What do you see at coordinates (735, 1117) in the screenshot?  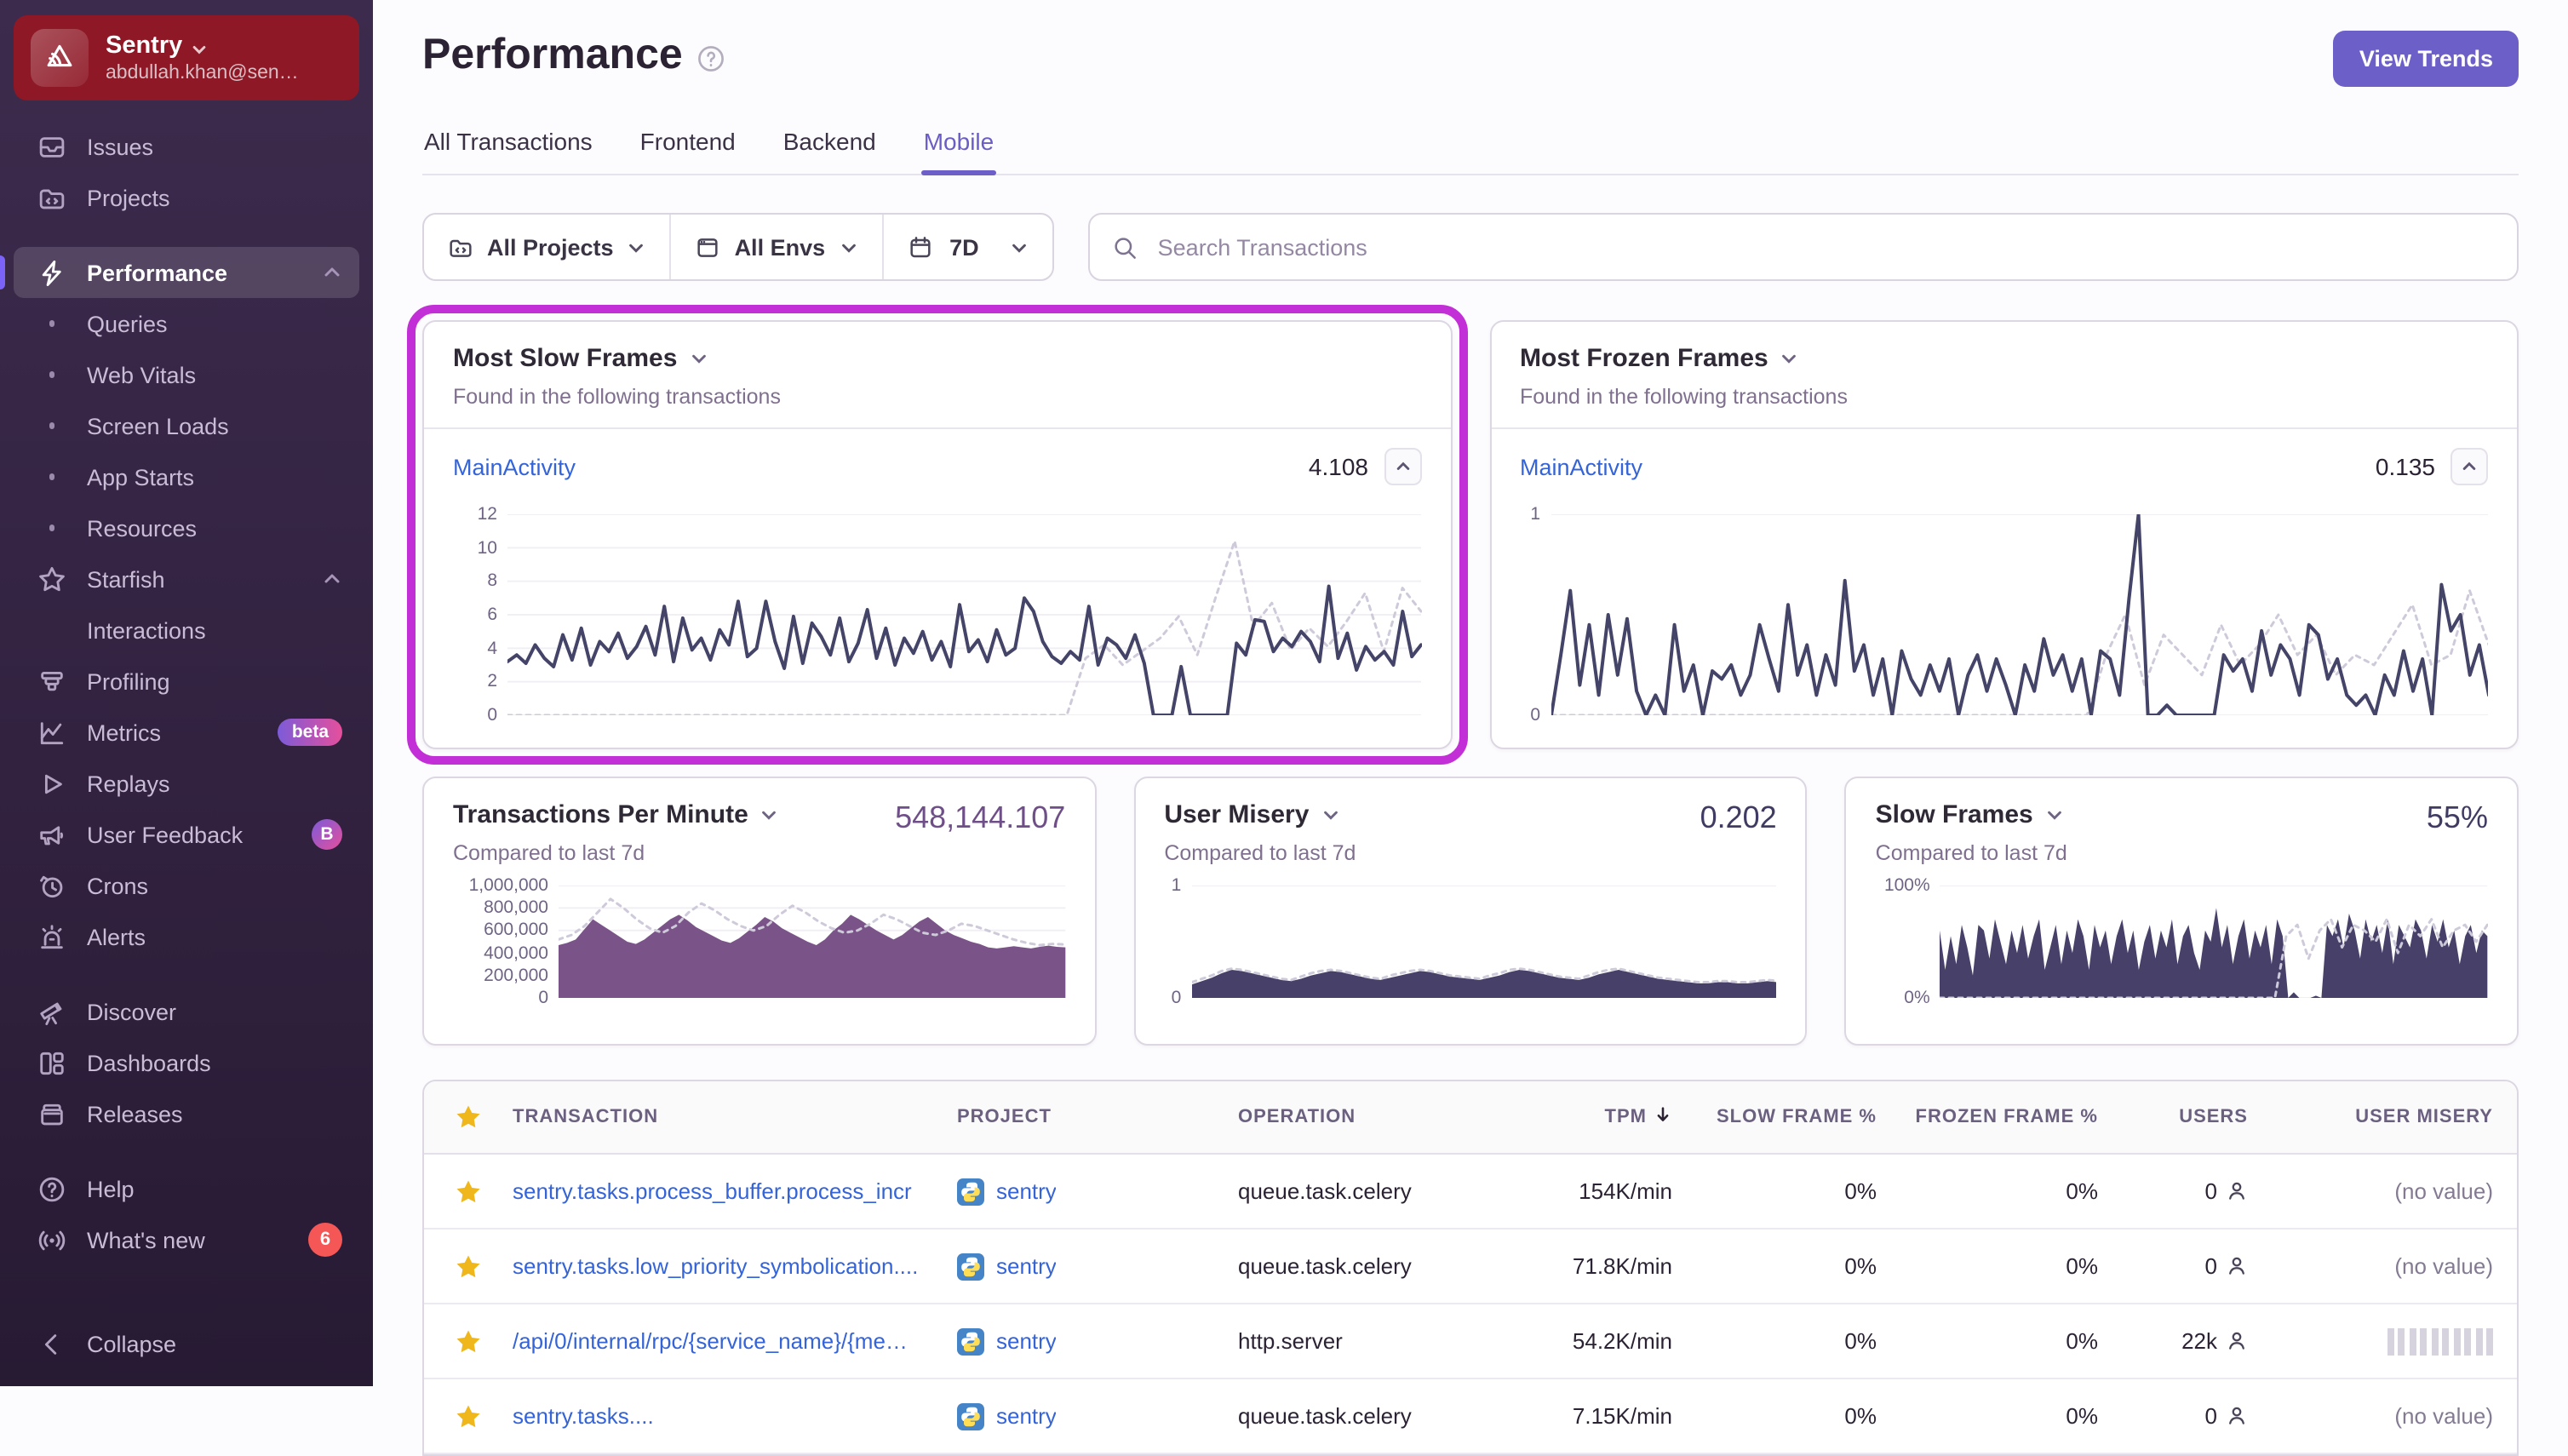 I see `col-transaction: TRANSACTION` at bounding box center [735, 1117].